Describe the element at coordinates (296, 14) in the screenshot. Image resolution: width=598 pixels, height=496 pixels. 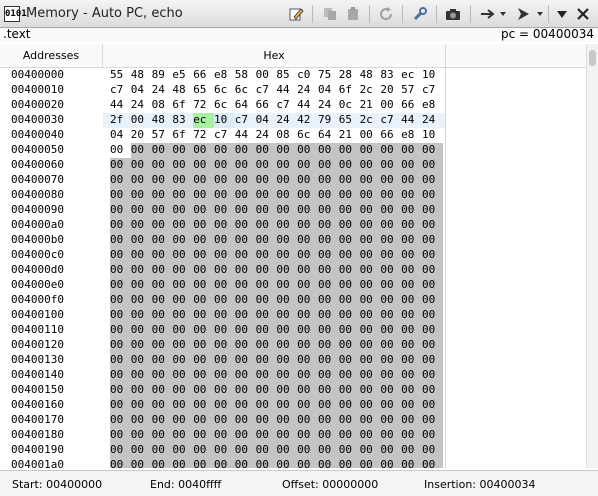
I see `edit-icon` at that location.